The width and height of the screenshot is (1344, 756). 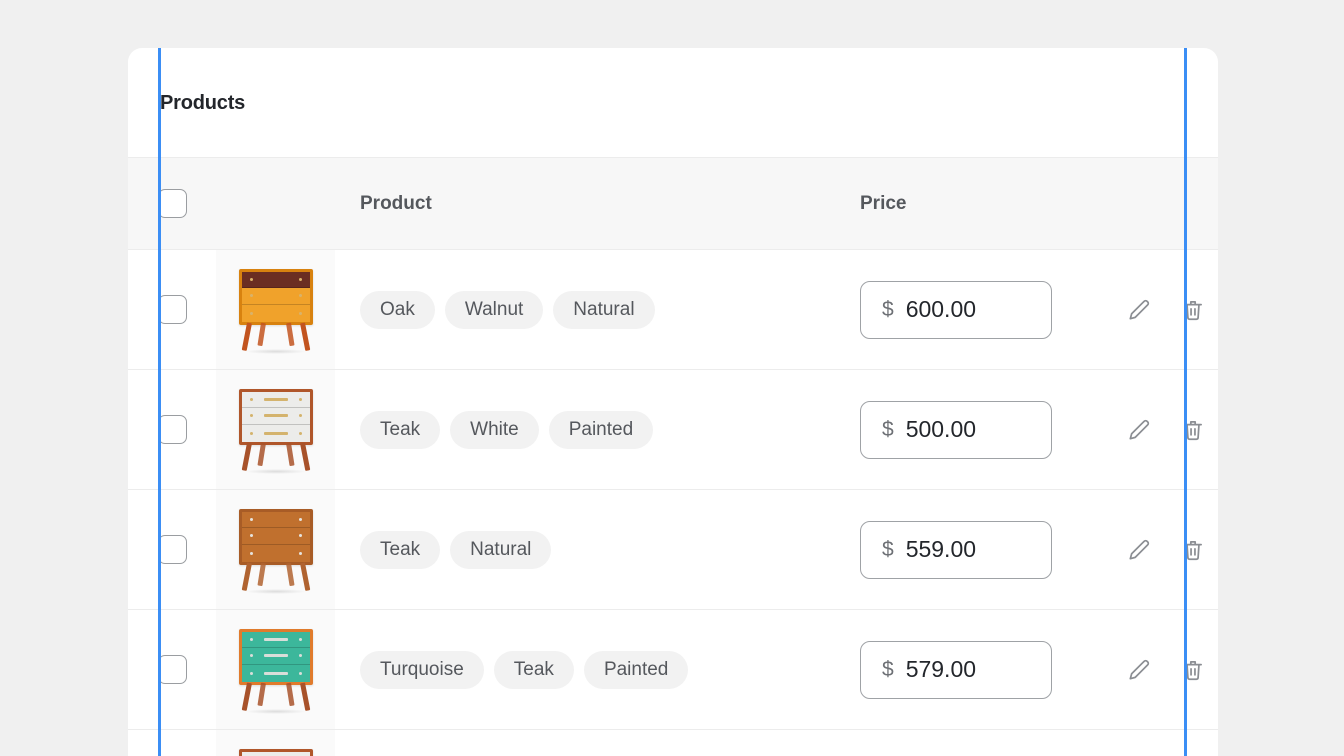 What do you see at coordinates (941, 669) in the screenshot?
I see `price-value: 579.00` at bounding box center [941, 669].